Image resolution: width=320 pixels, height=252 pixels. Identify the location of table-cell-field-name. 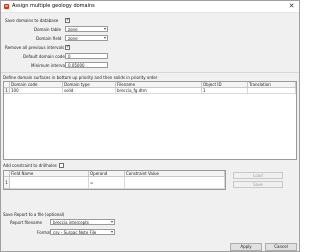
(49, 183).